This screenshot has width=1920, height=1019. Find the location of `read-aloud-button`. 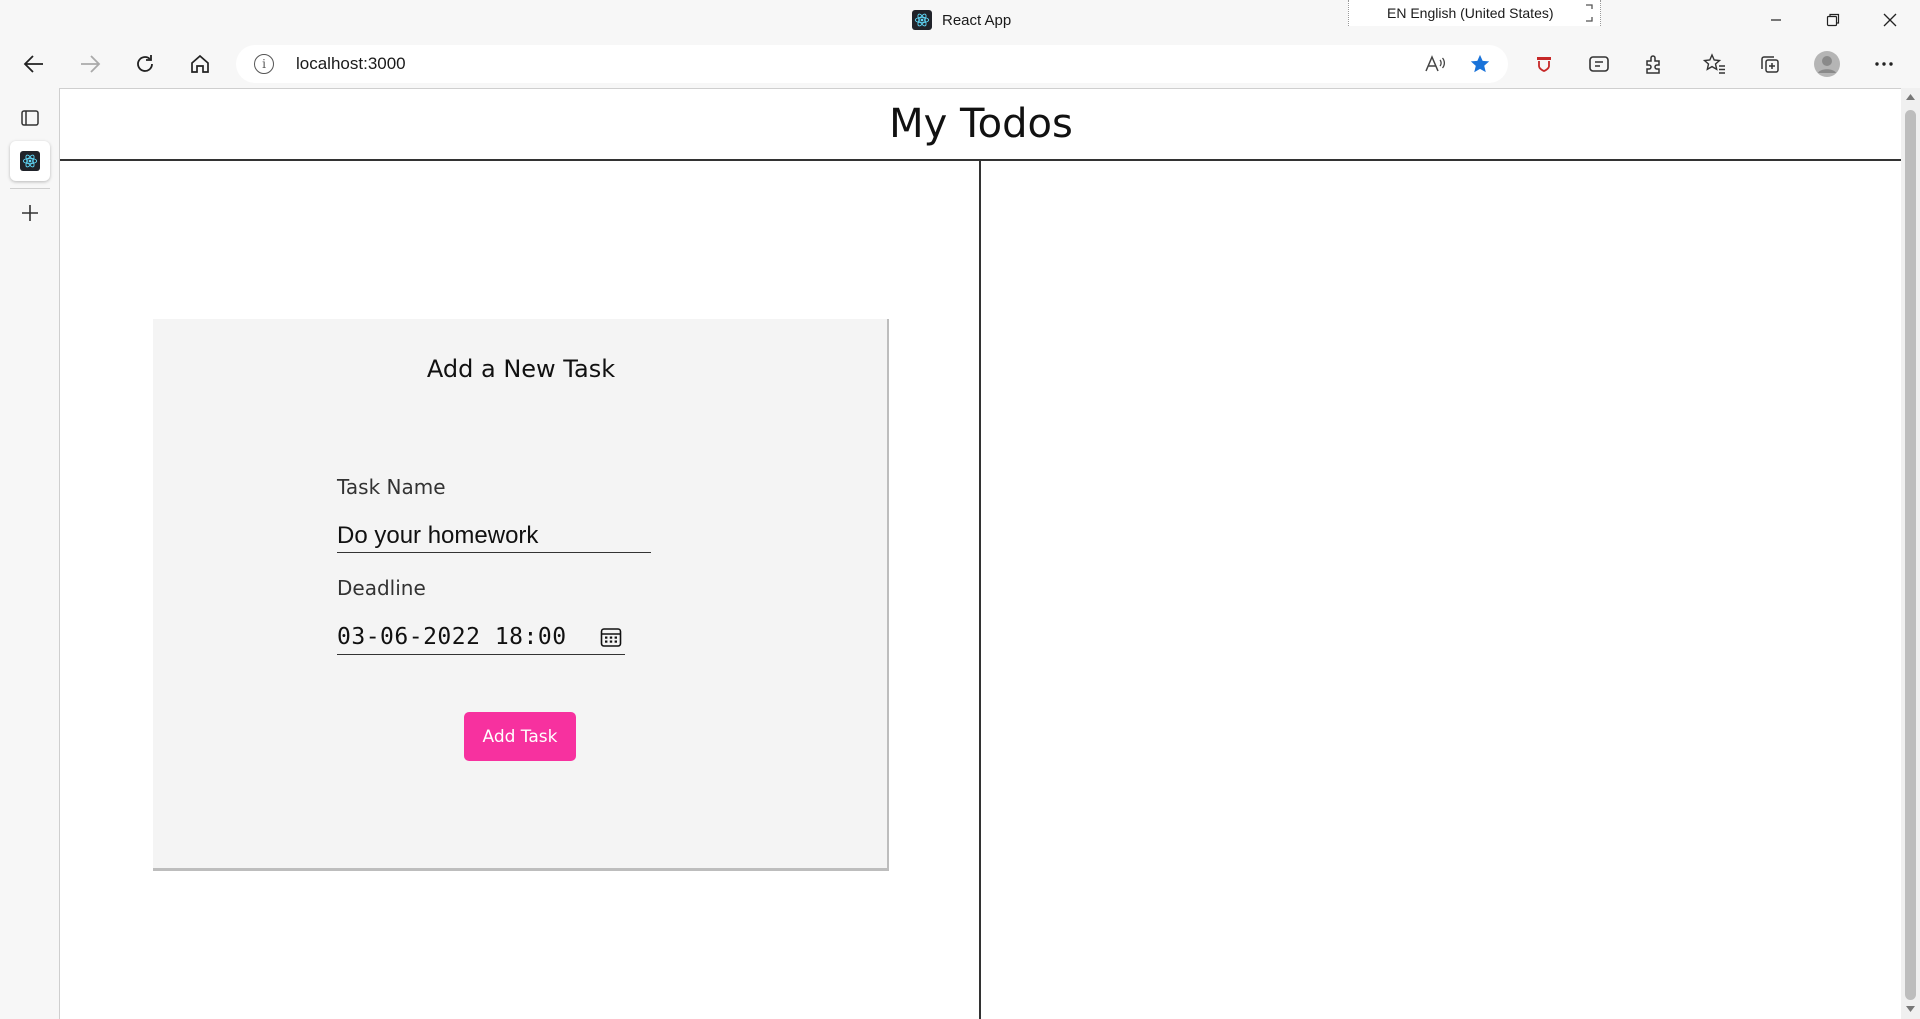

read-aloud-button is located at coordinates (1435, 64).